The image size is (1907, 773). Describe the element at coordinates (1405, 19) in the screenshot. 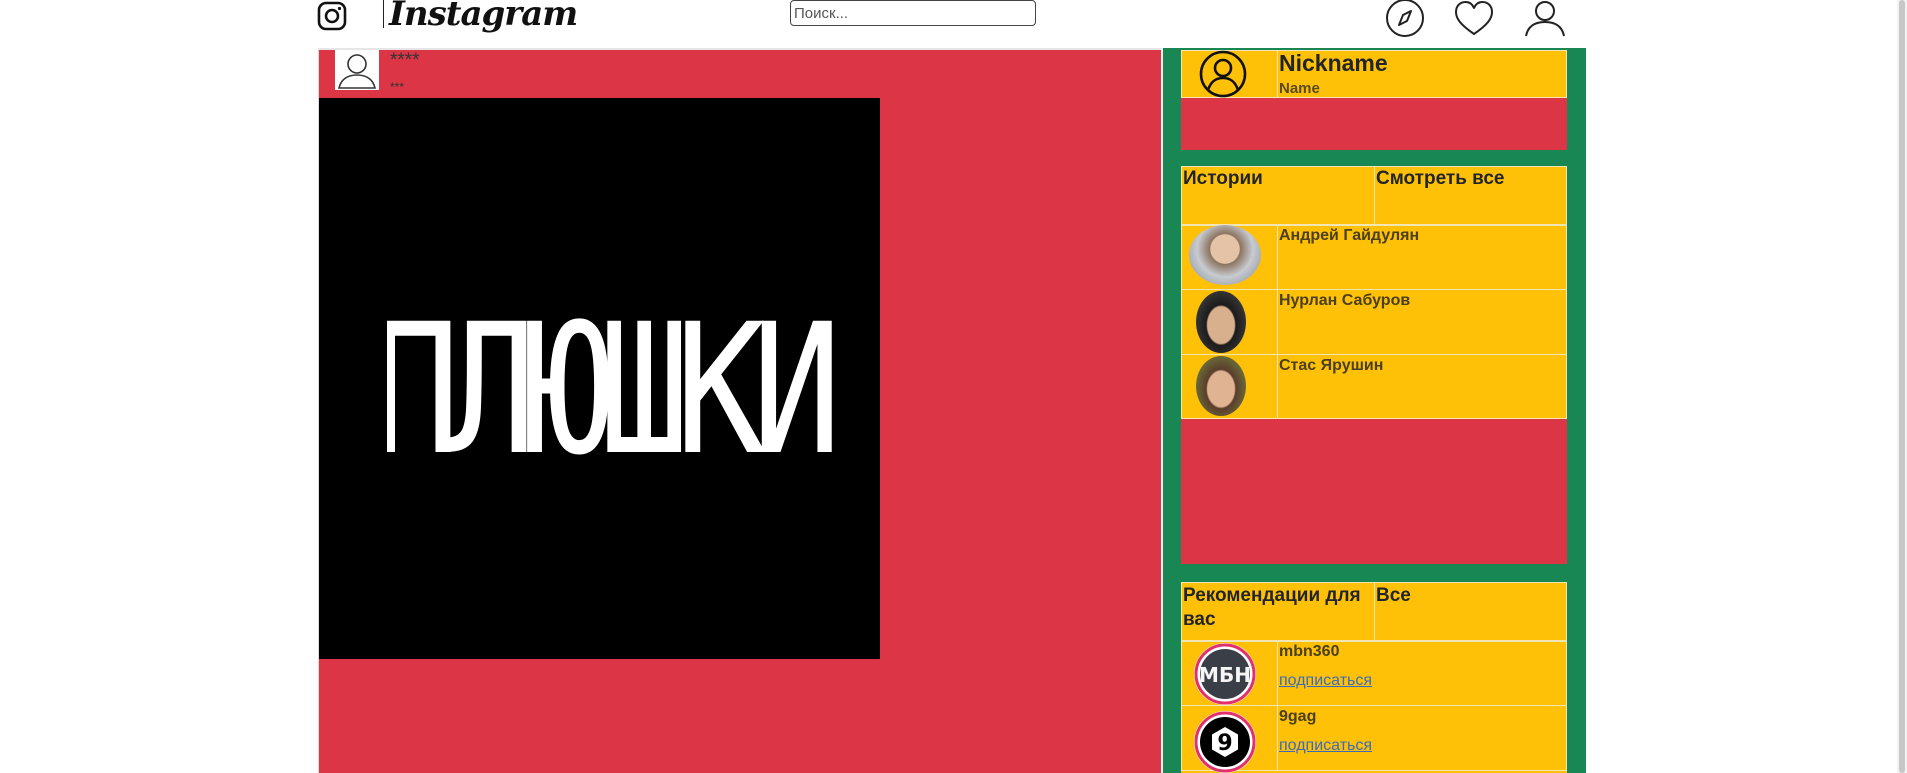

I see `compass-icon` at that location.